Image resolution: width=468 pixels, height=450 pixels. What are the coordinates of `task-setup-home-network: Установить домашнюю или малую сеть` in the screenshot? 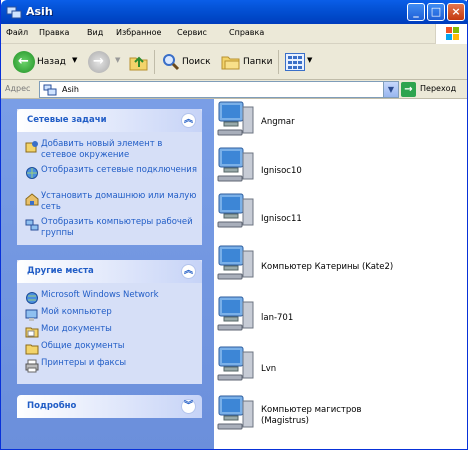 It's located at (111, 204).